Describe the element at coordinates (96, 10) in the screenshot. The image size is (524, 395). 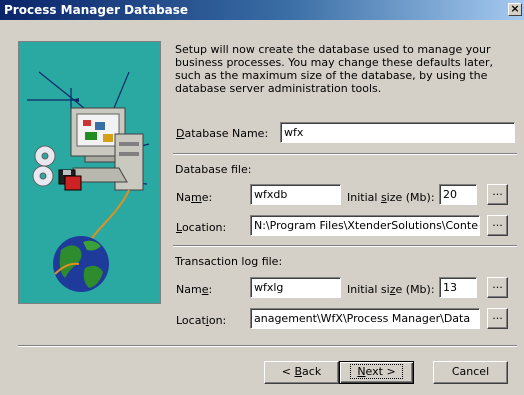
I see `window-title: Process Manager Database` at that location.